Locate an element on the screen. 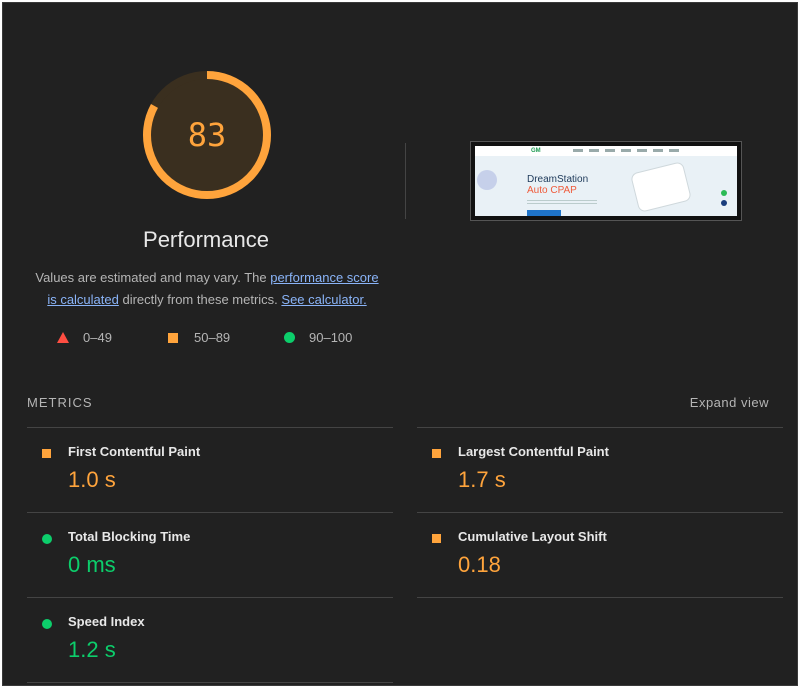 This screenshot has height=688, width=800. metric-value: 0.18 is located at coordinates (479, 564).